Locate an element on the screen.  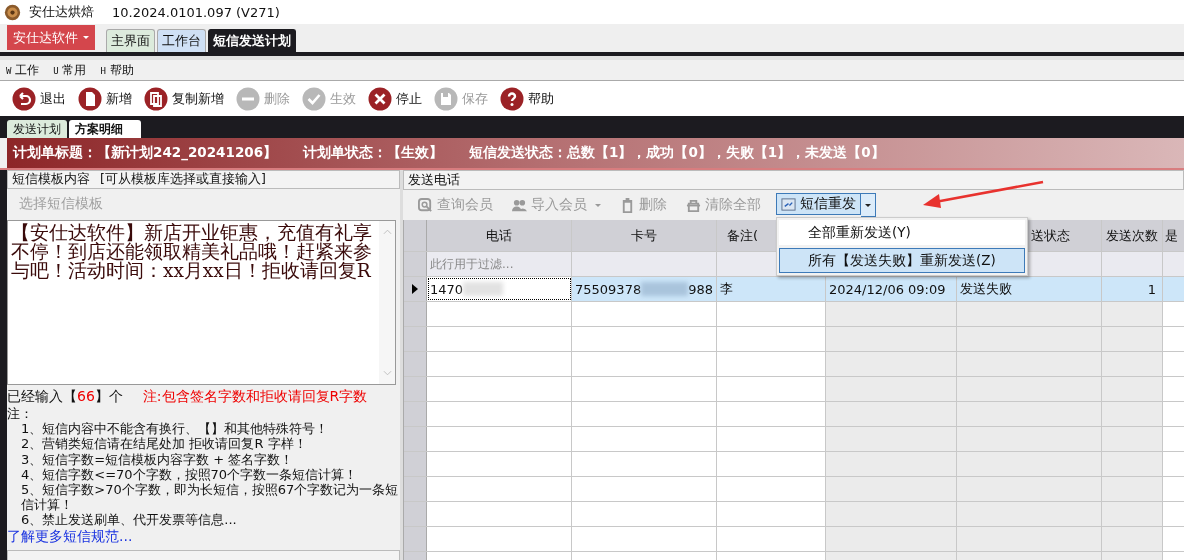
note-line: 5、短信字数>70个字数，即为长短信，按照67个字数记为一条短信计算！ is located at coordinates (210, 497).